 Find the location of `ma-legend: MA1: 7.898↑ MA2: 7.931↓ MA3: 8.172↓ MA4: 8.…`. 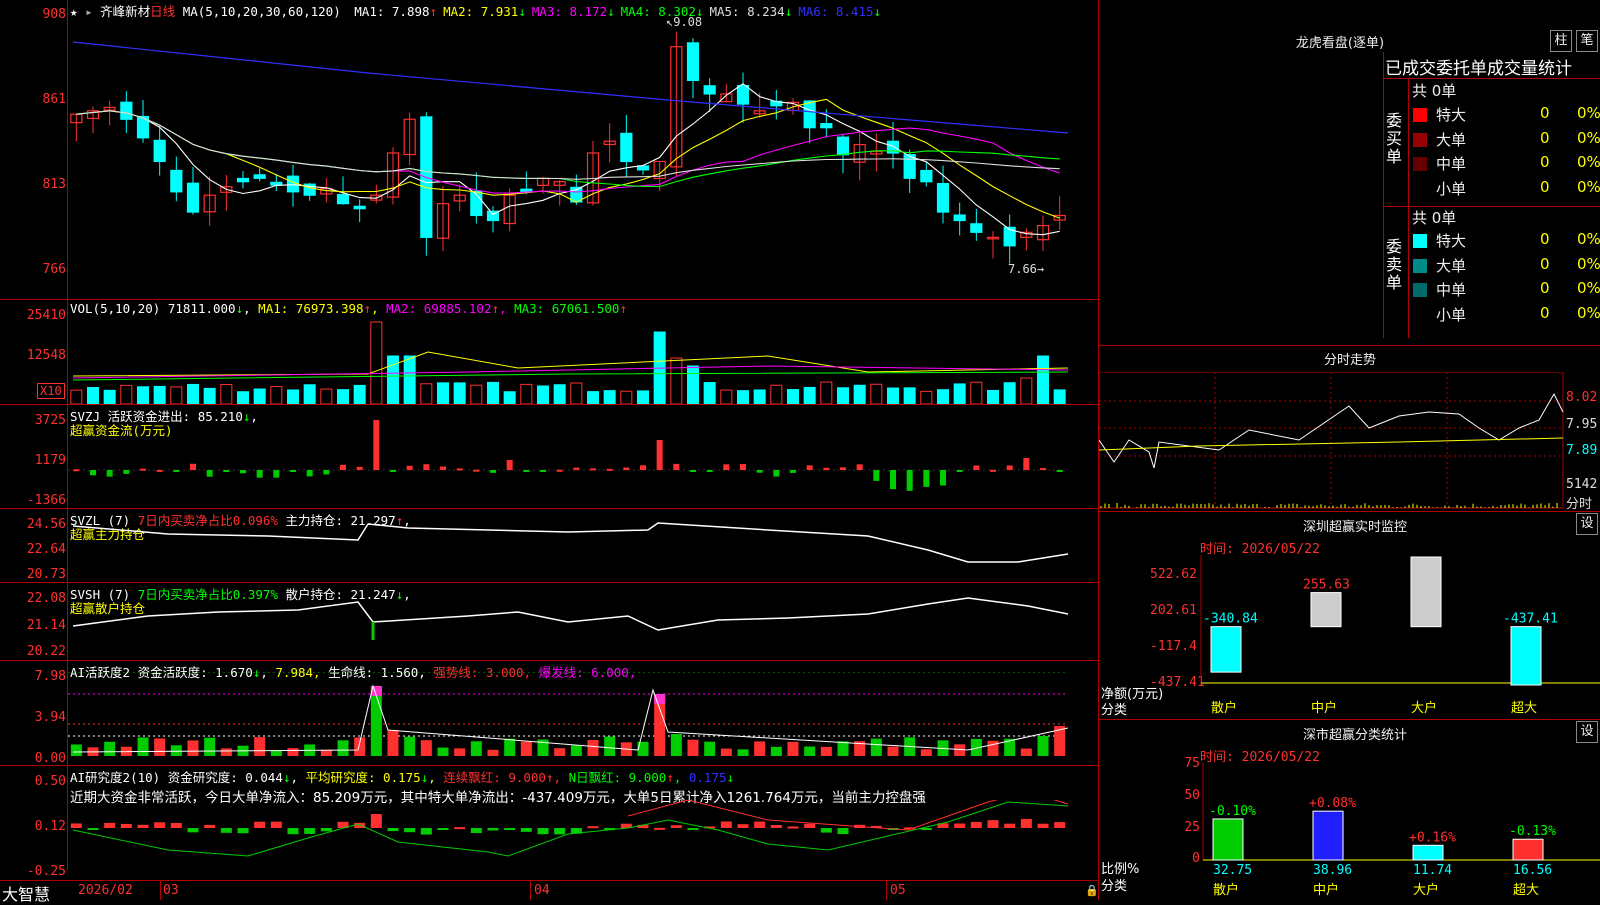

ma-legend: MA1: 7.898↑ MA2: 7.931↓ MA3: 8.172↓ MA4: 8.… is located at coordinates (614, 11).